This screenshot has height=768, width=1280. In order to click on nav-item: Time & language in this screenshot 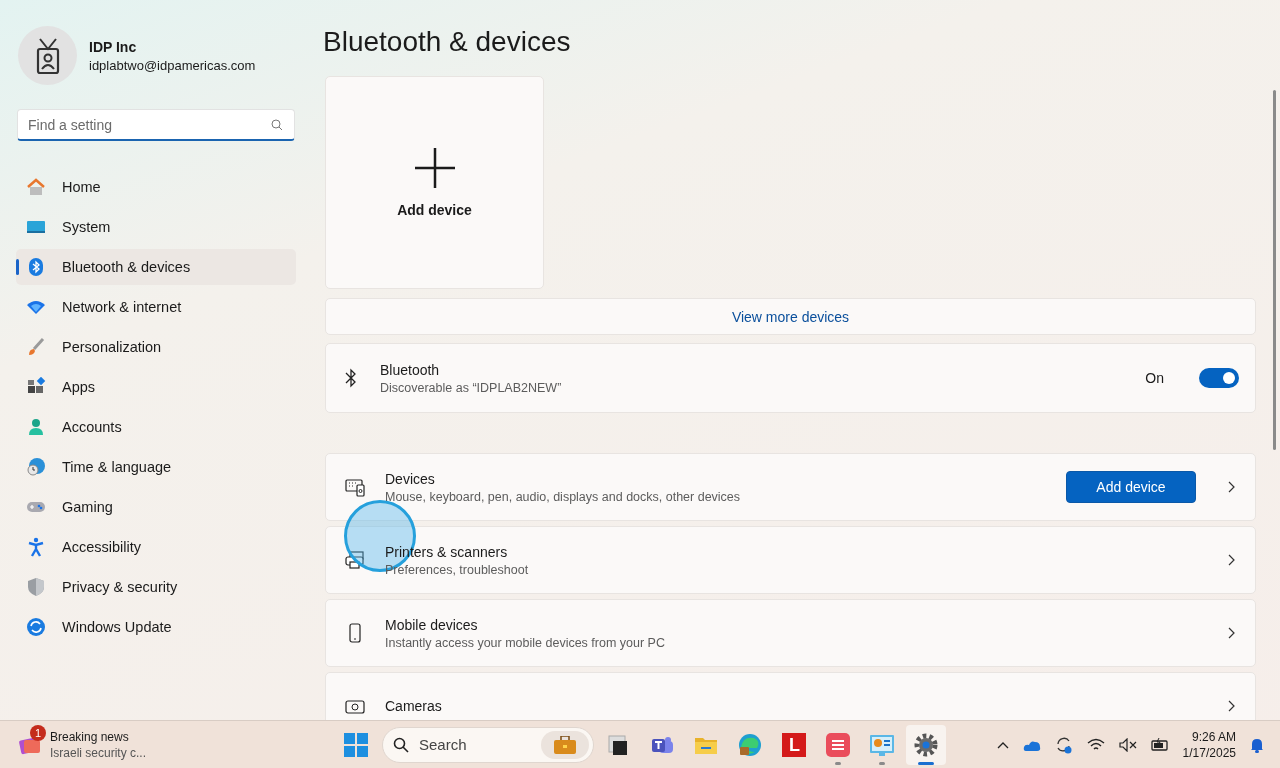, I will do `click(156, 467)`.